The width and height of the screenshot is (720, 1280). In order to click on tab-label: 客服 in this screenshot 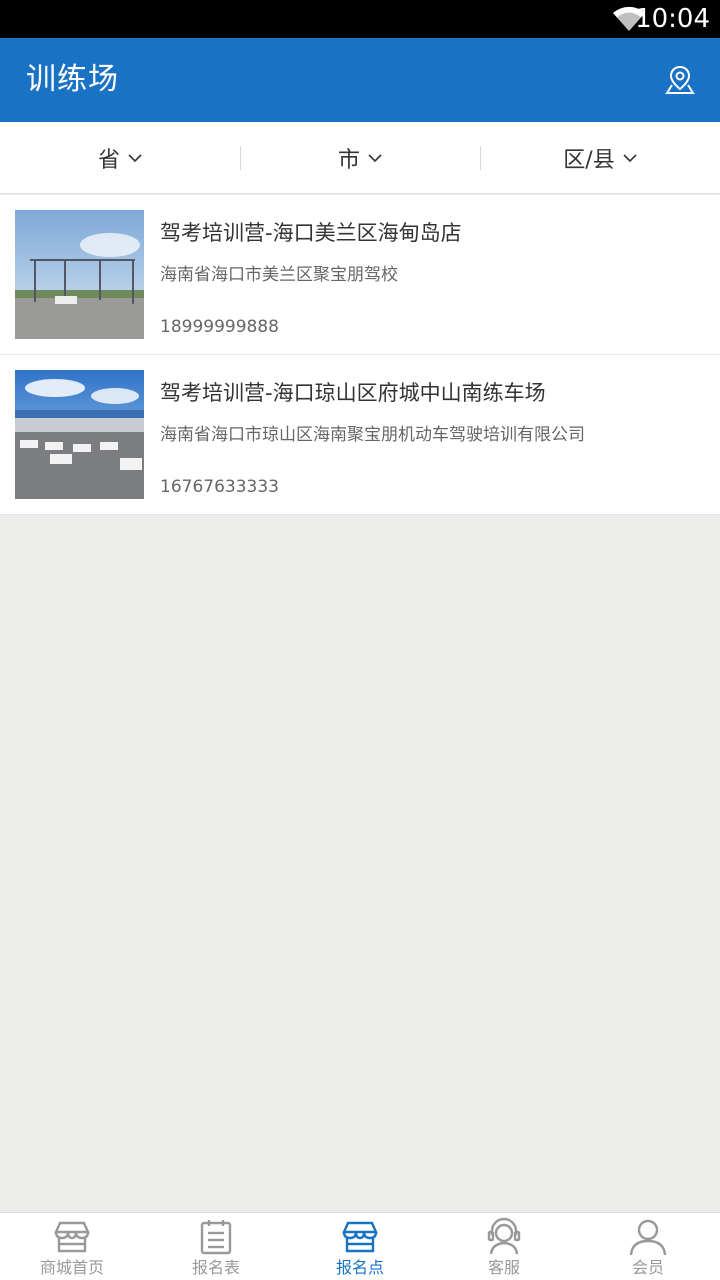, I will do `click(503, 1267)`.